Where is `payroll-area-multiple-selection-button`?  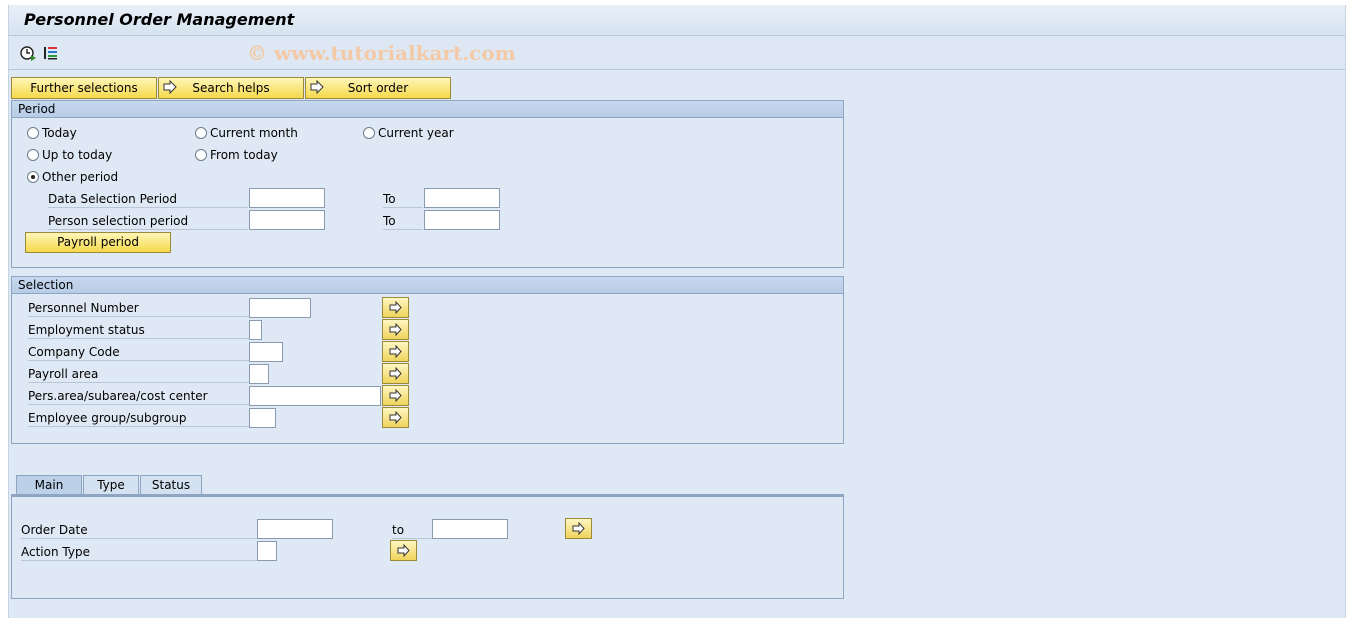
payroll-area-multiple-selection-button is located at coordinates (395, 373).